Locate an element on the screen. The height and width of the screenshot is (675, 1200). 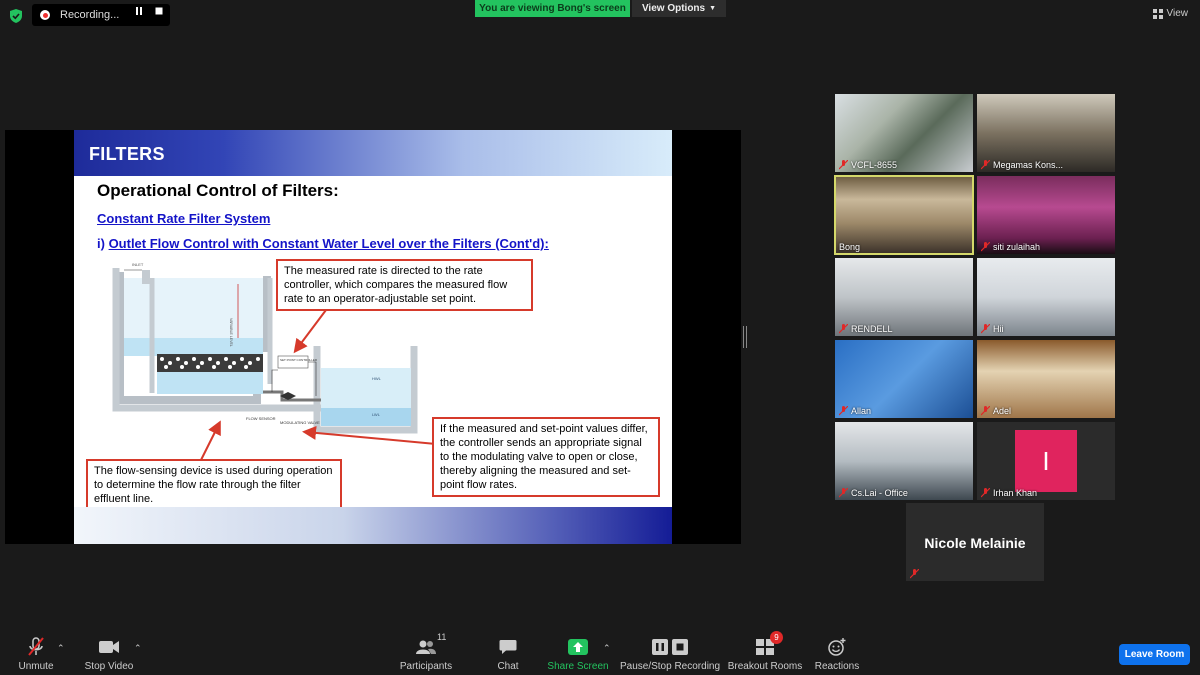
breakout-count-badge: 9 is located at coordinates (776, 637).